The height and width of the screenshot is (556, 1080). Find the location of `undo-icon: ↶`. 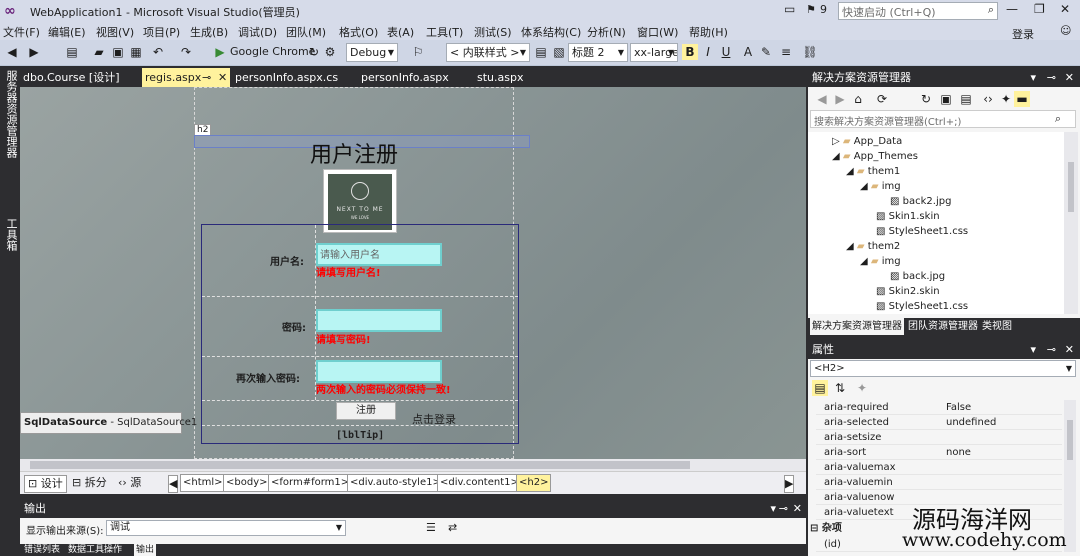

undo-icon: ↶ is located at coordinates (158, 52).